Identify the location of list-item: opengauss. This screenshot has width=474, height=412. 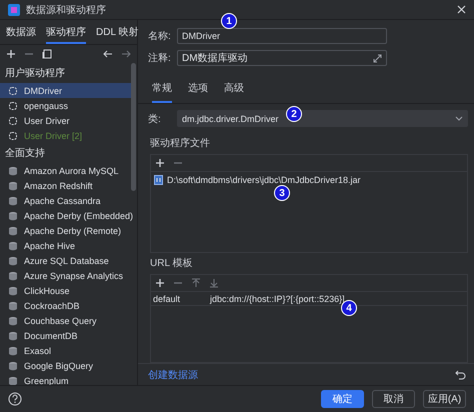
(65, 105).